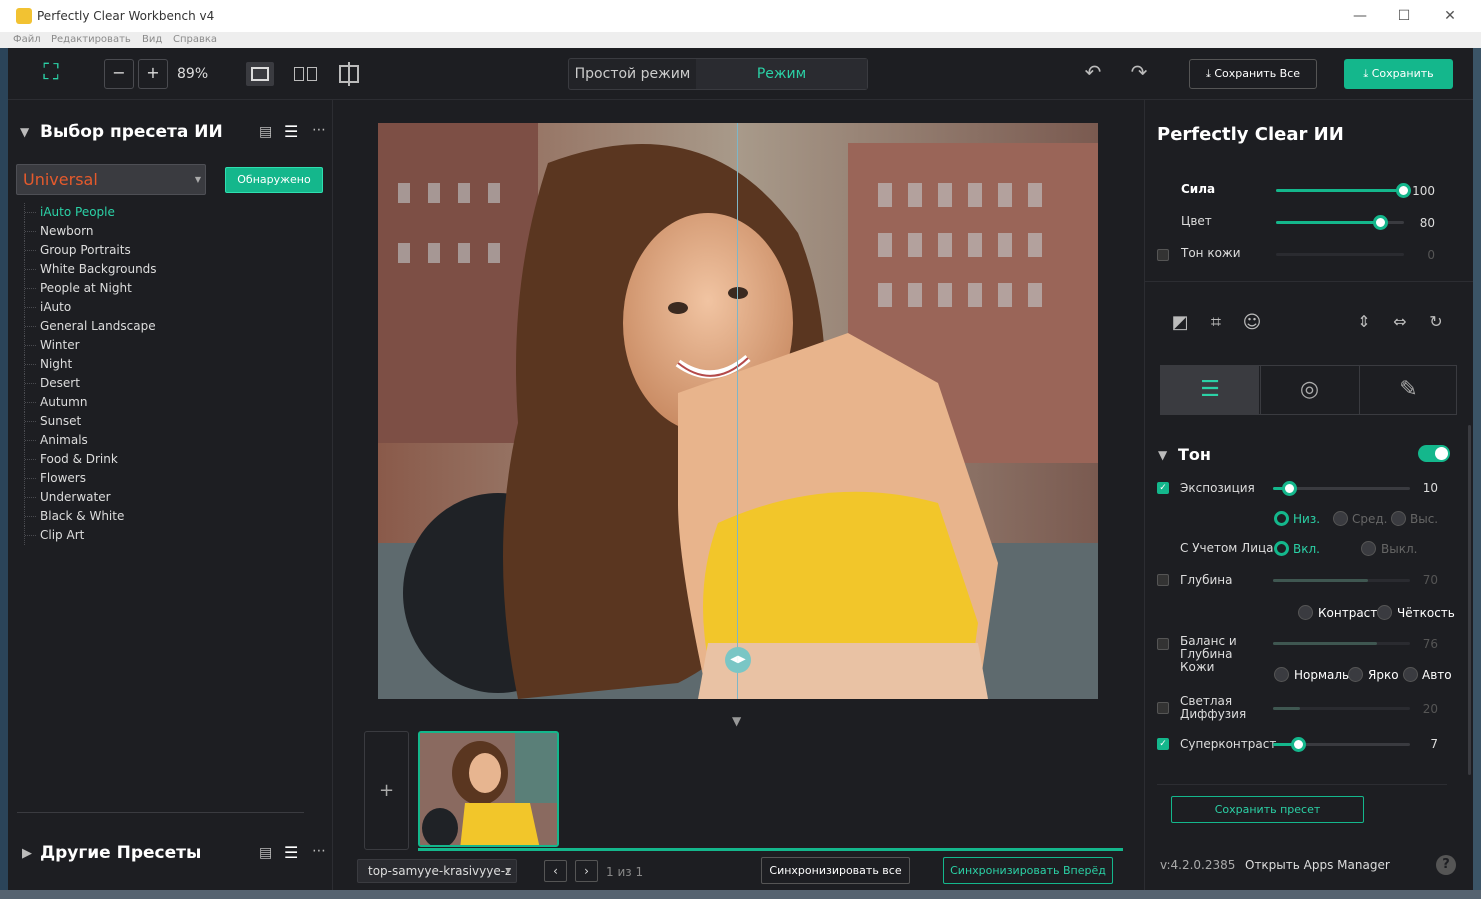 The height and width of the screenshot is (899, 1481). I want to click on diffusion-checkbox, so click(1163, 708).